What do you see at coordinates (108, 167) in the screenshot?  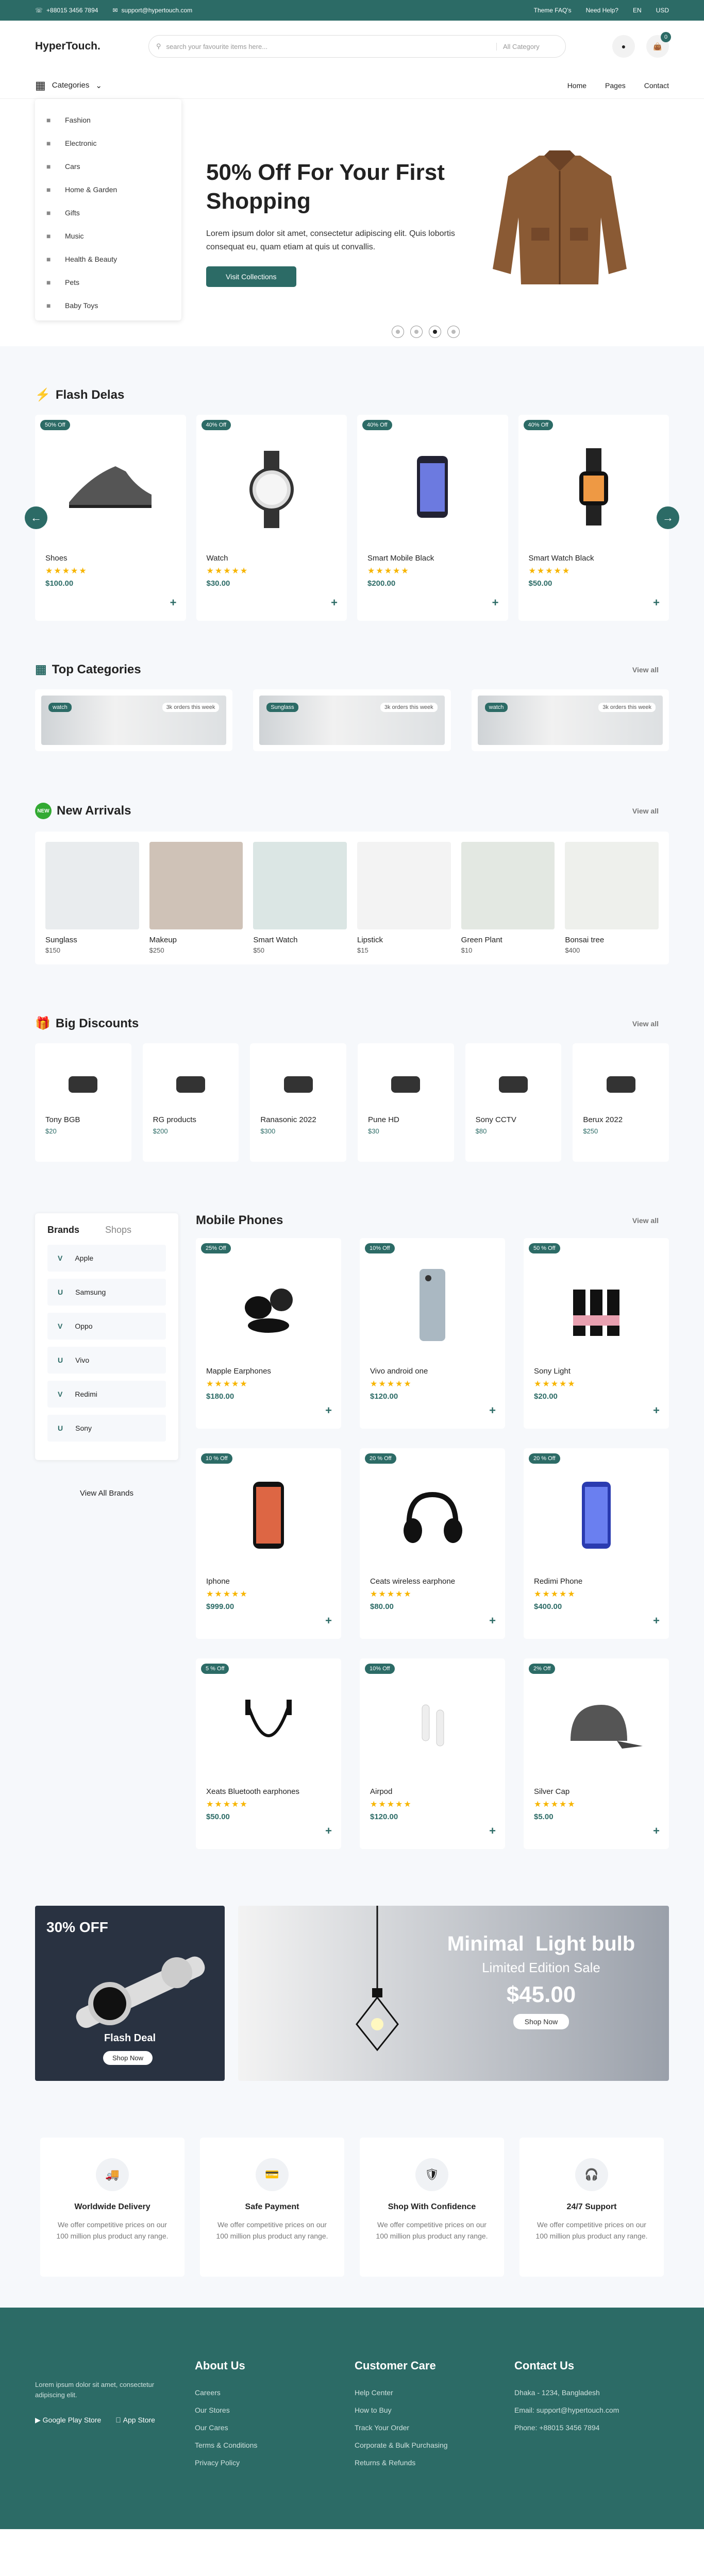 I see `category-item: ■ Cars` at bounding box center [108, 167].